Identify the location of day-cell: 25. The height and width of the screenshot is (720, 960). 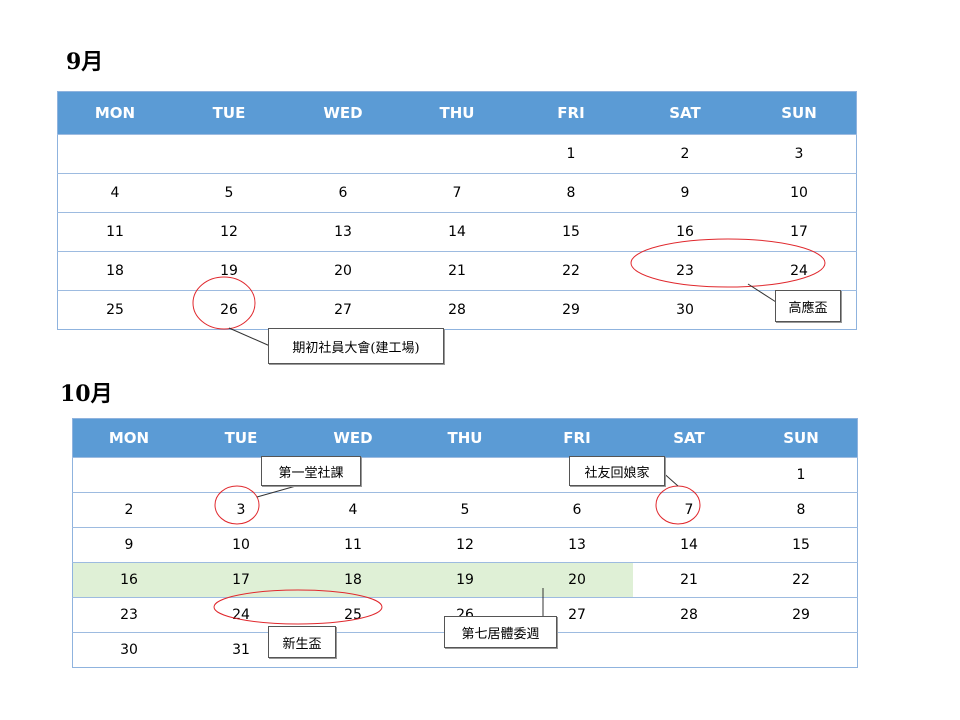
(114, 310).